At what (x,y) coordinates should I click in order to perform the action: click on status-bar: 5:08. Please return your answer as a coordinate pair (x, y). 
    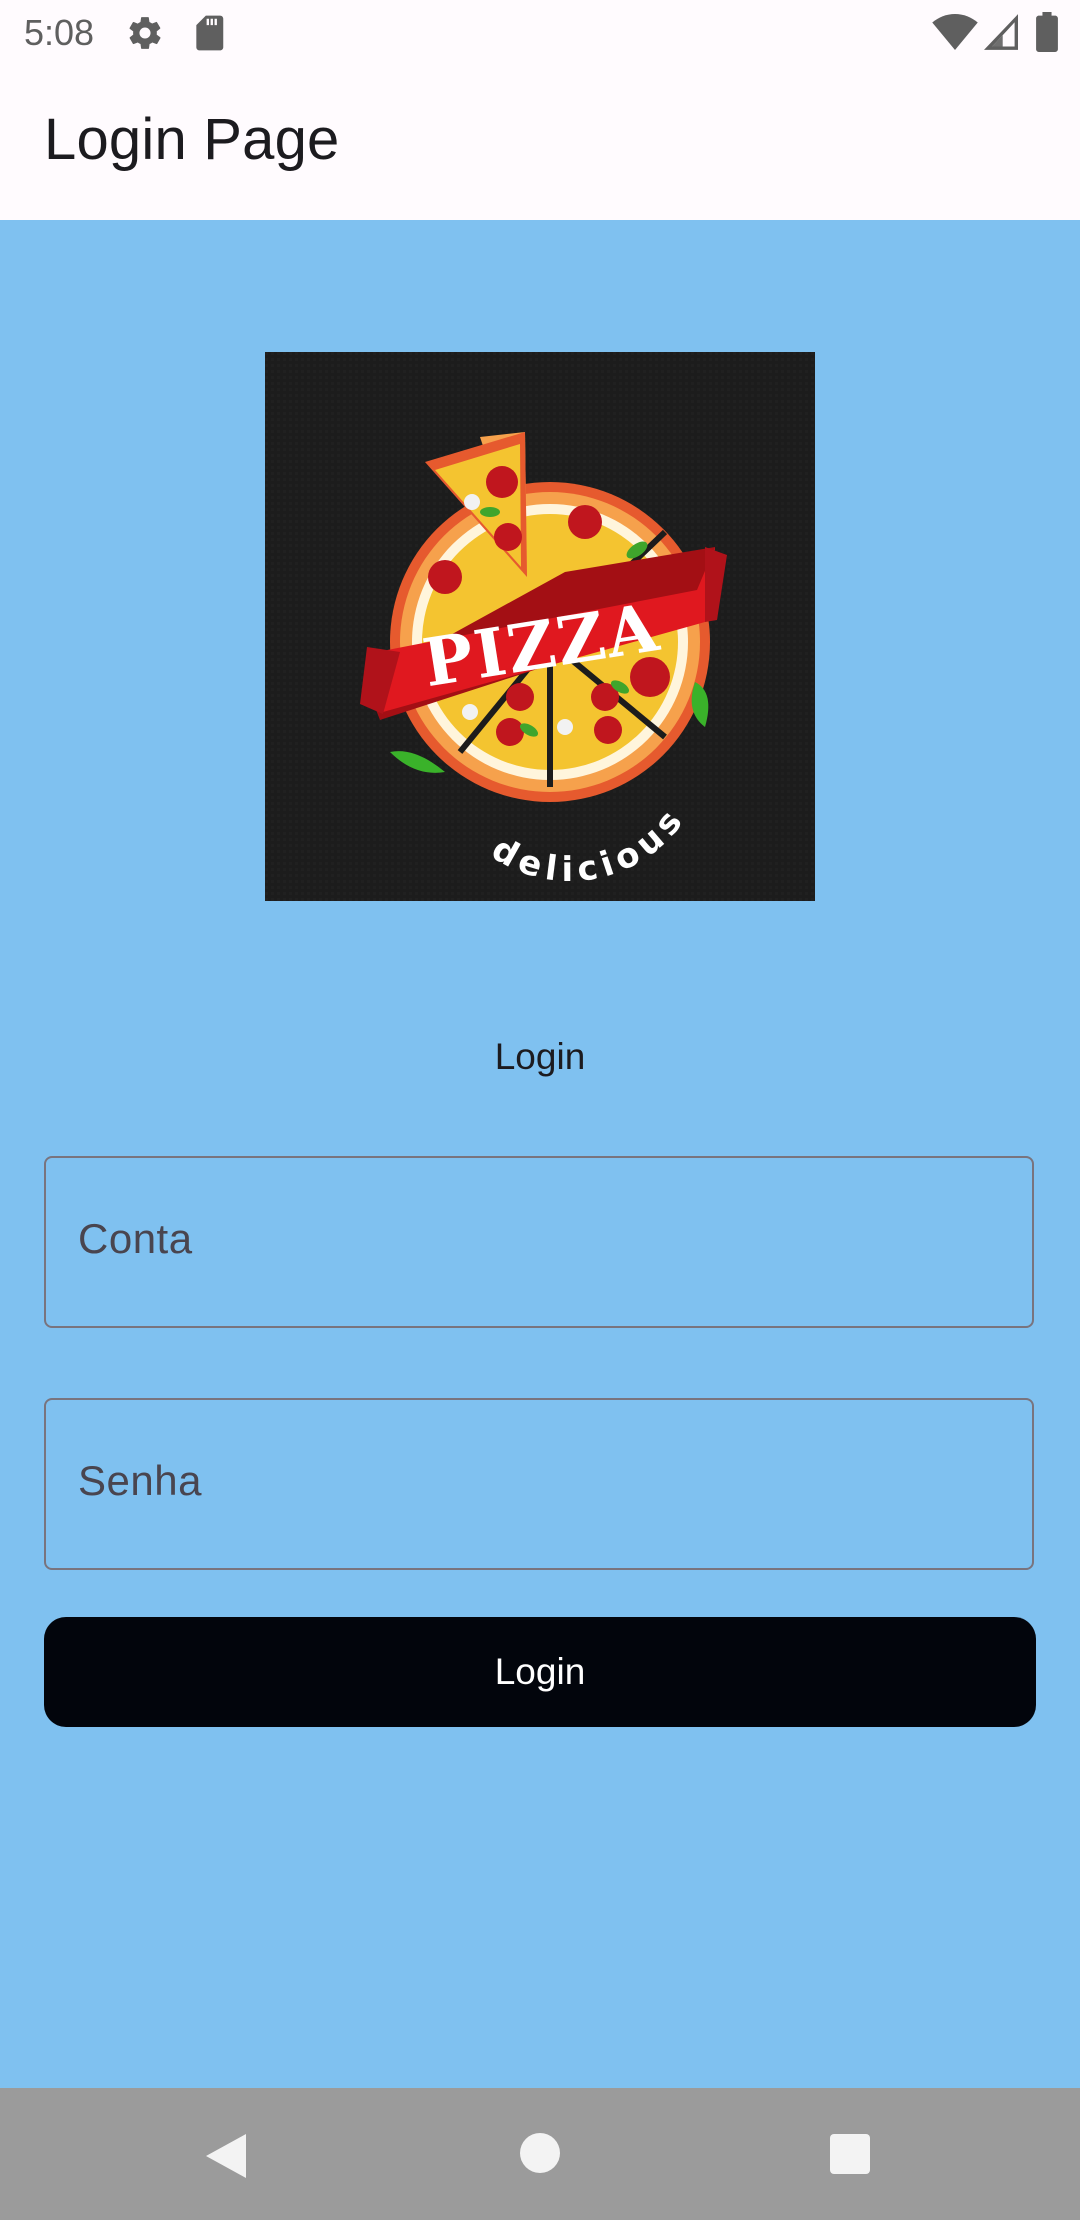
    Looking at the image, I should click on (540, 33).